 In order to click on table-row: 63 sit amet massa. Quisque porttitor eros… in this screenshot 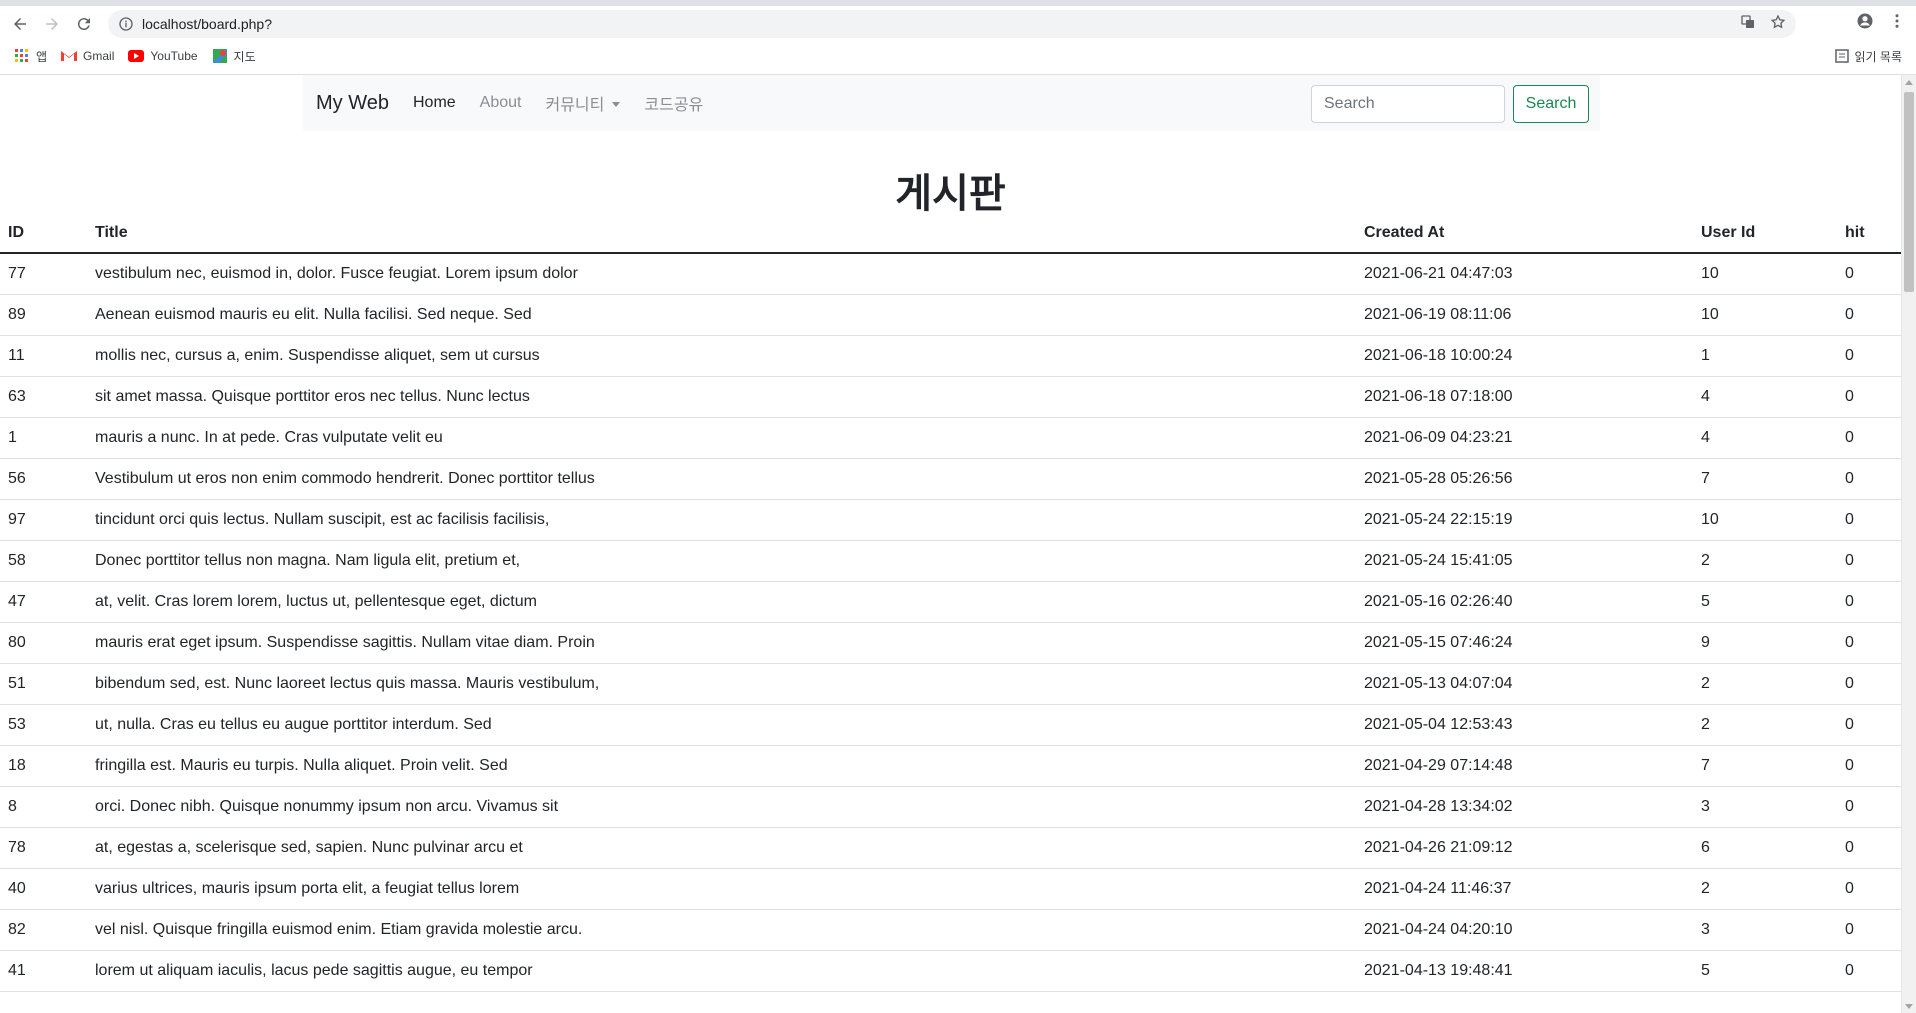, I will do `click(950, 397)`.